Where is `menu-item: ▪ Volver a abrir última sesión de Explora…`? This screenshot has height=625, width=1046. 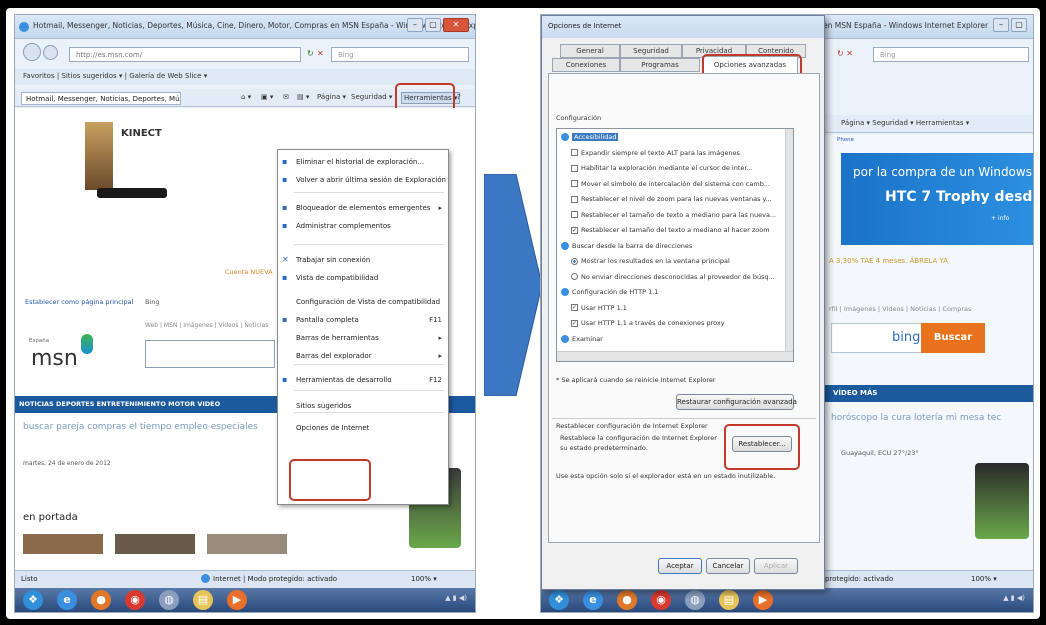
menu-item: ▪ Volver a abrir última sesión de Explora… is located at coordinates (363, 180).